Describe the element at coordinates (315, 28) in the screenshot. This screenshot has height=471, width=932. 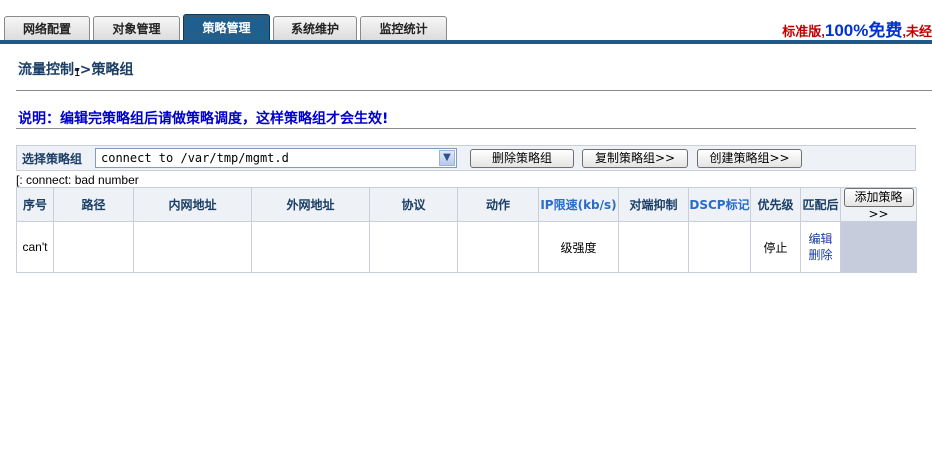
I see `tab-system-maintenance: 系统维护` at that location.